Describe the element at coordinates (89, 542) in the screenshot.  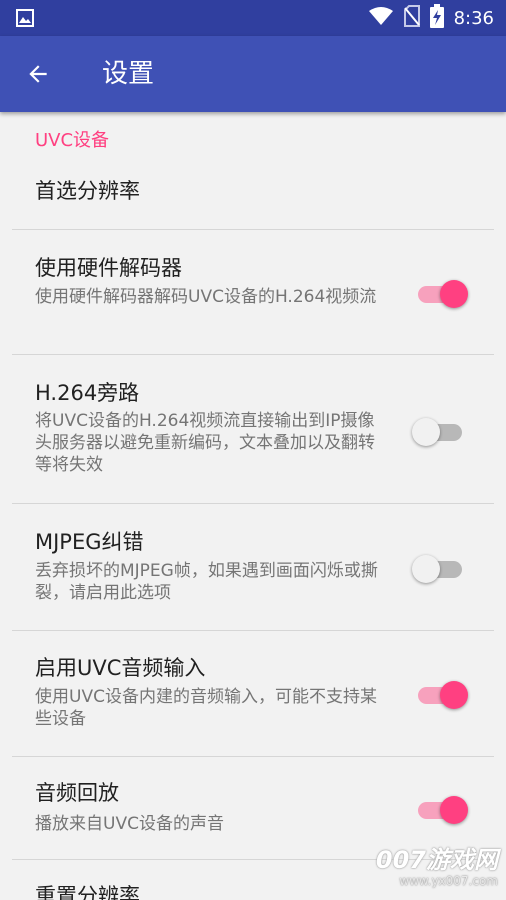
I see `pref-title: MJPEG纠错` at that location.